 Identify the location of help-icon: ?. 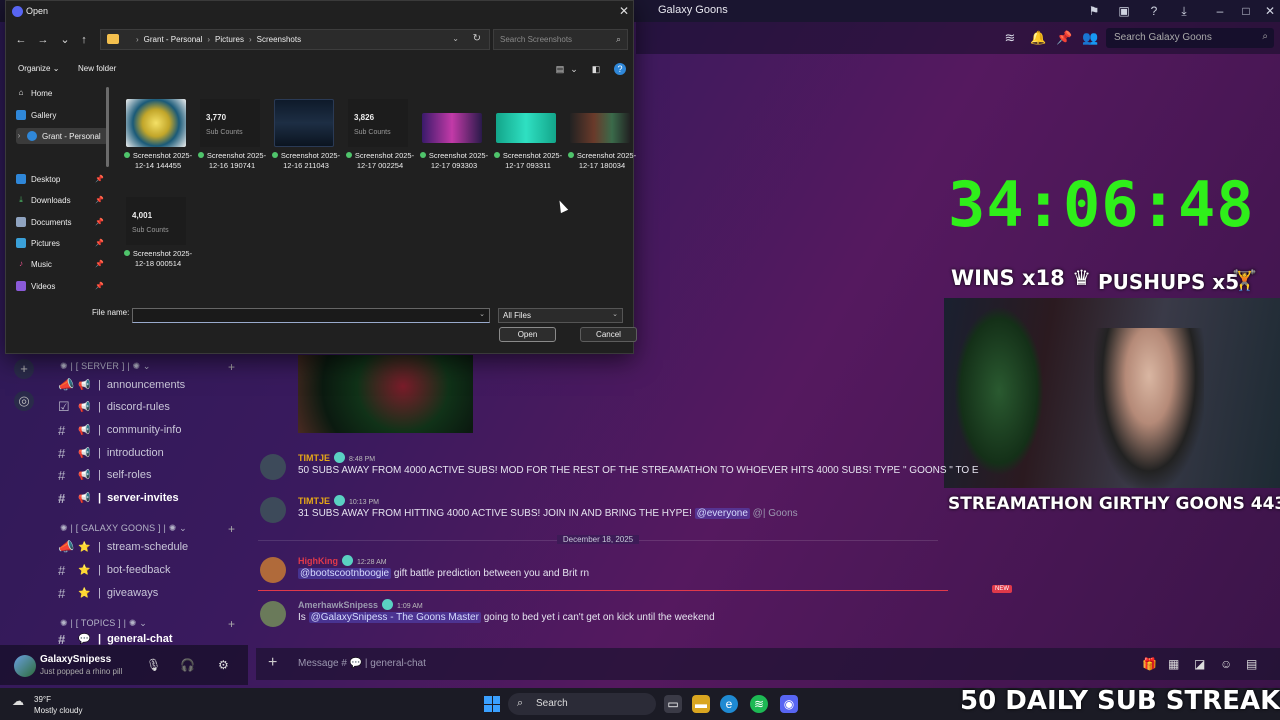
(620, 69).